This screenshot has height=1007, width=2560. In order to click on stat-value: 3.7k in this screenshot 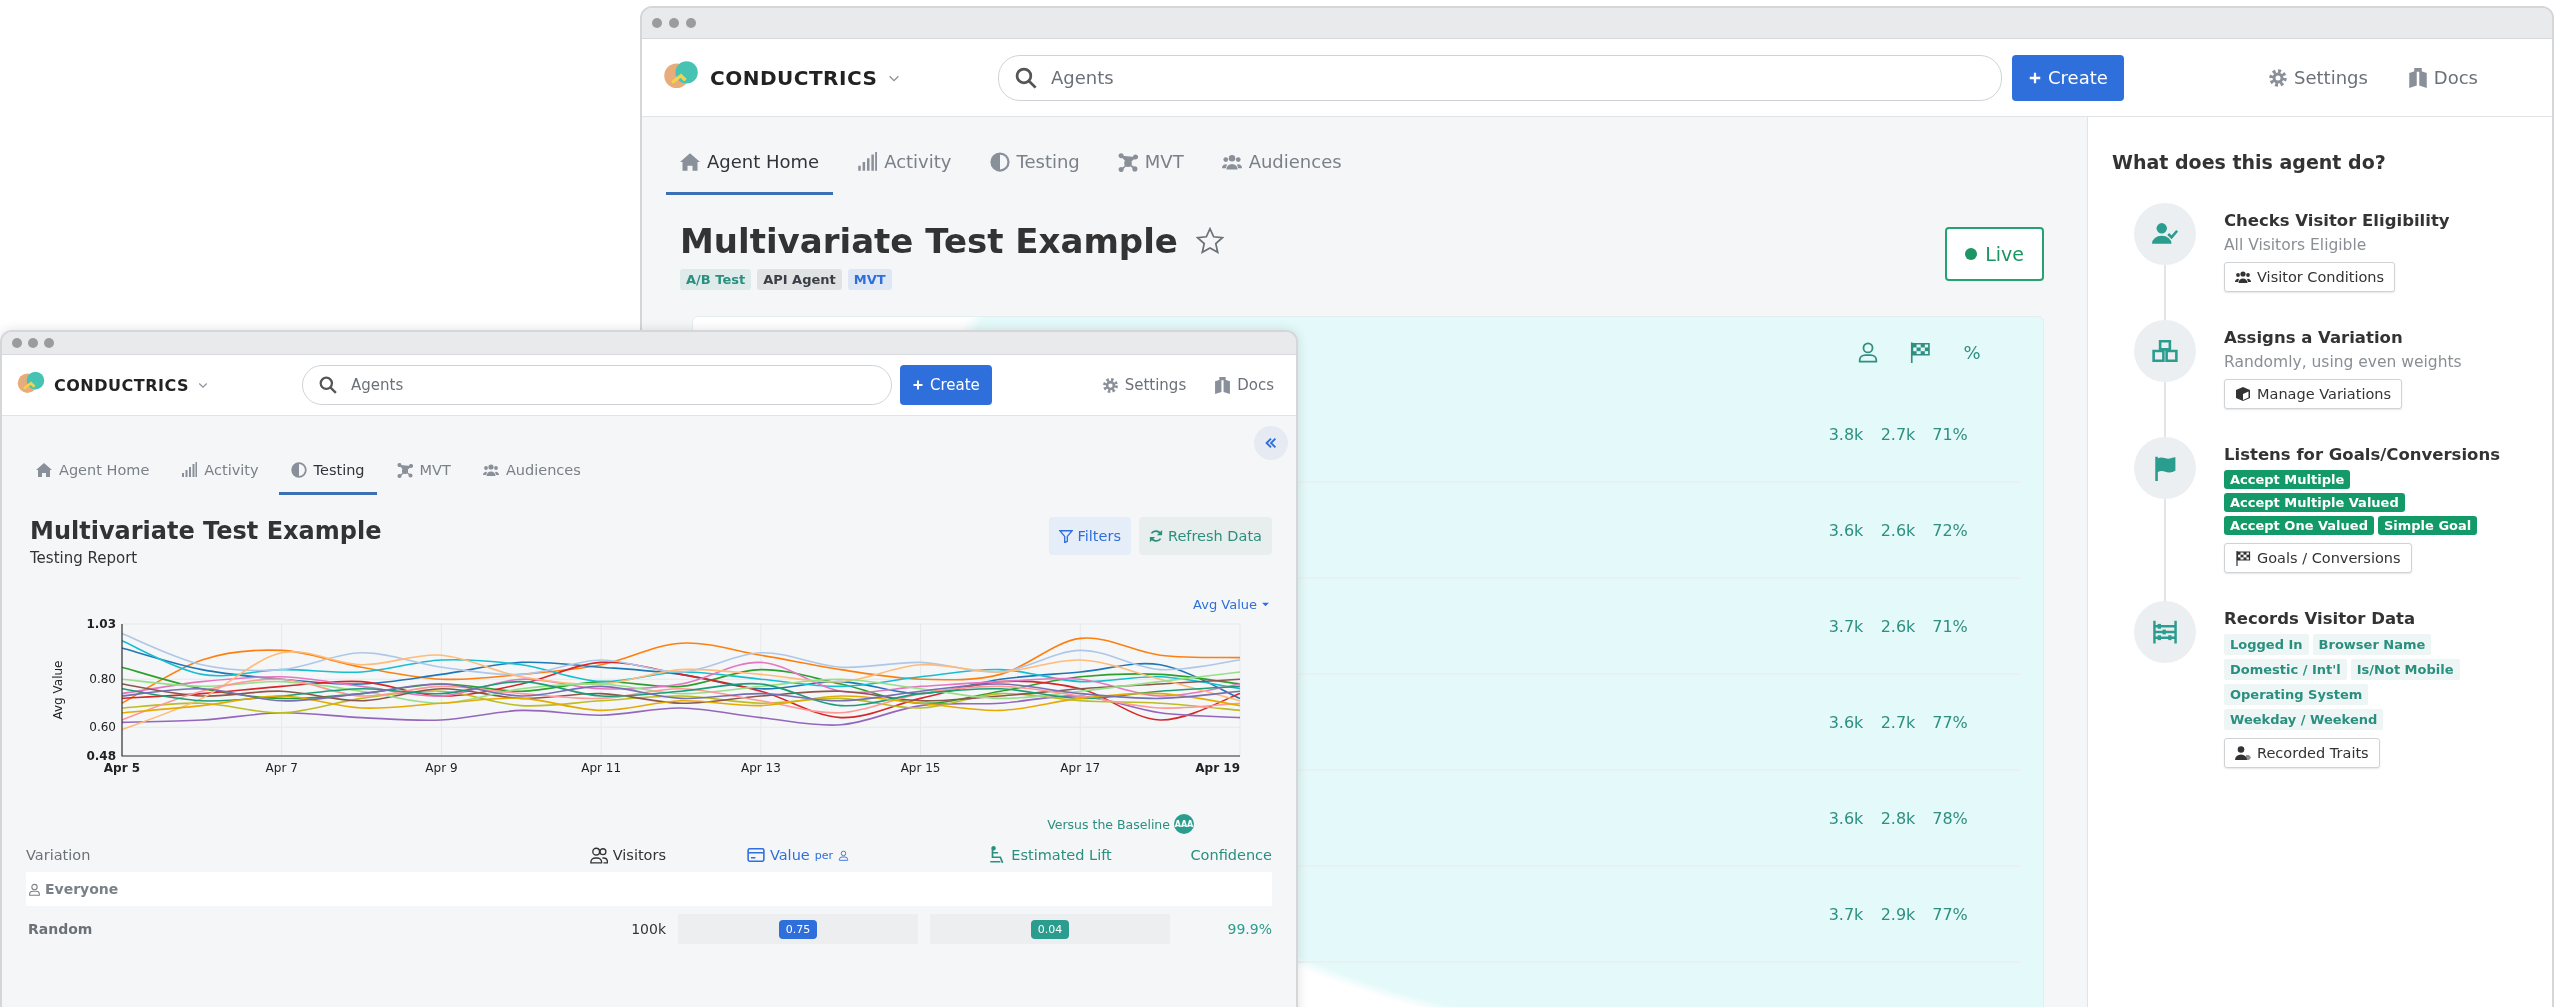, I will do `click(1846, 914)`.